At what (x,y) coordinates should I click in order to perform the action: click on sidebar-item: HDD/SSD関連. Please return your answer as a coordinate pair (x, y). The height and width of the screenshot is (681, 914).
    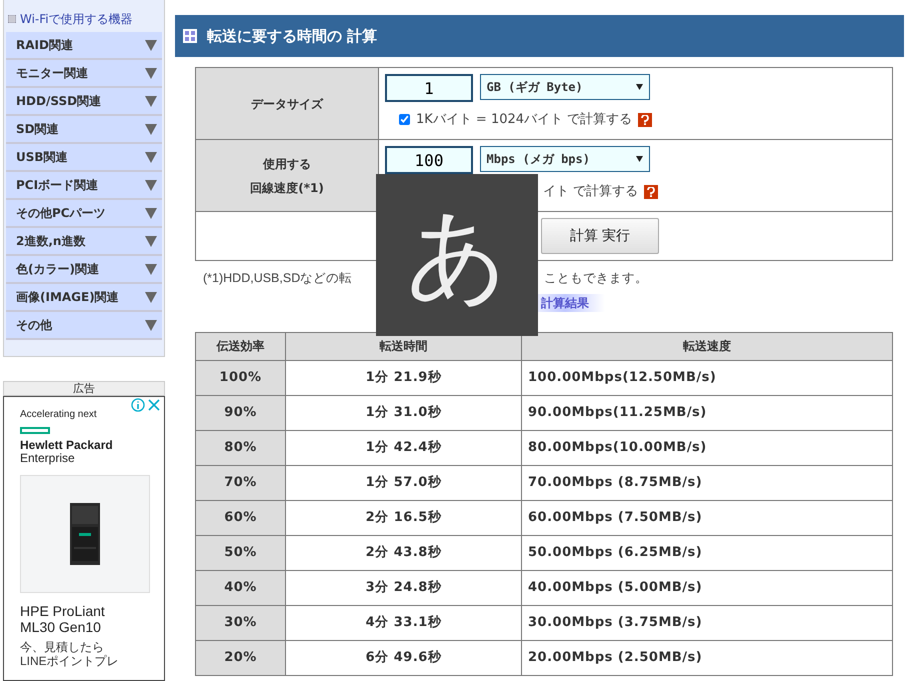
    Looking at the image, I should click on (84, 102).